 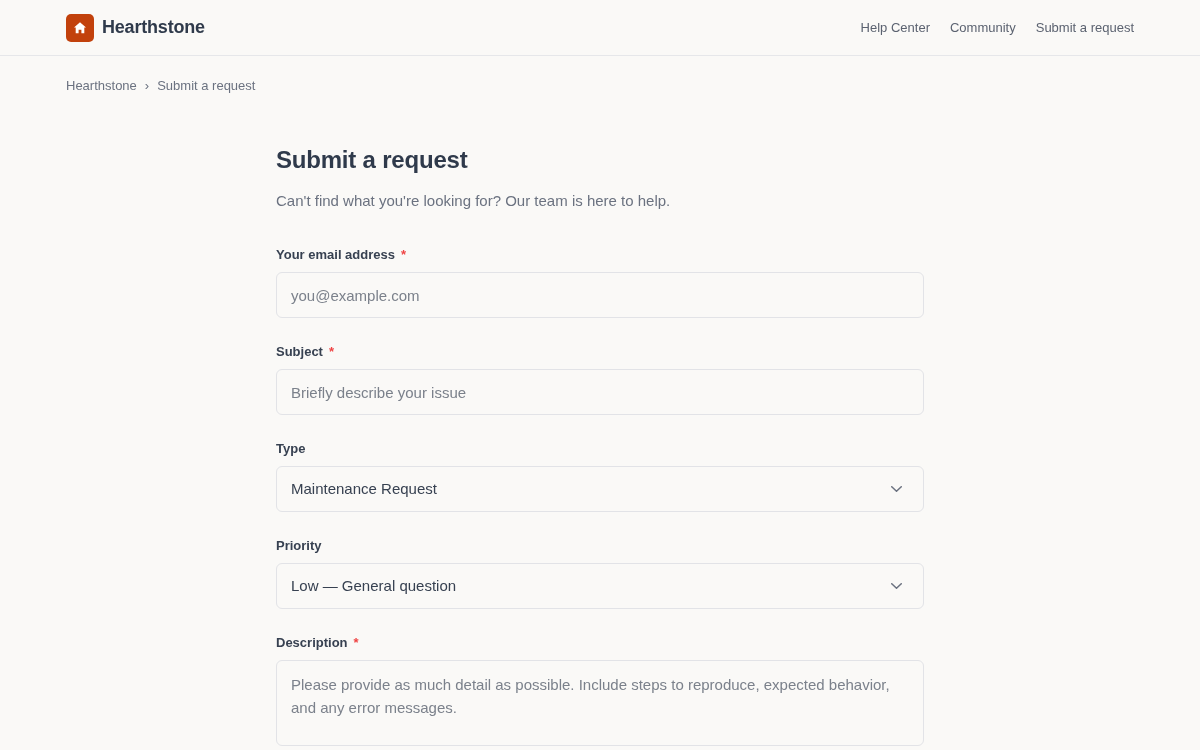 What do you see at coordinates (982, 27) in the screenshot?
I see `nav-link: Community` at bounding box center [982, 27].